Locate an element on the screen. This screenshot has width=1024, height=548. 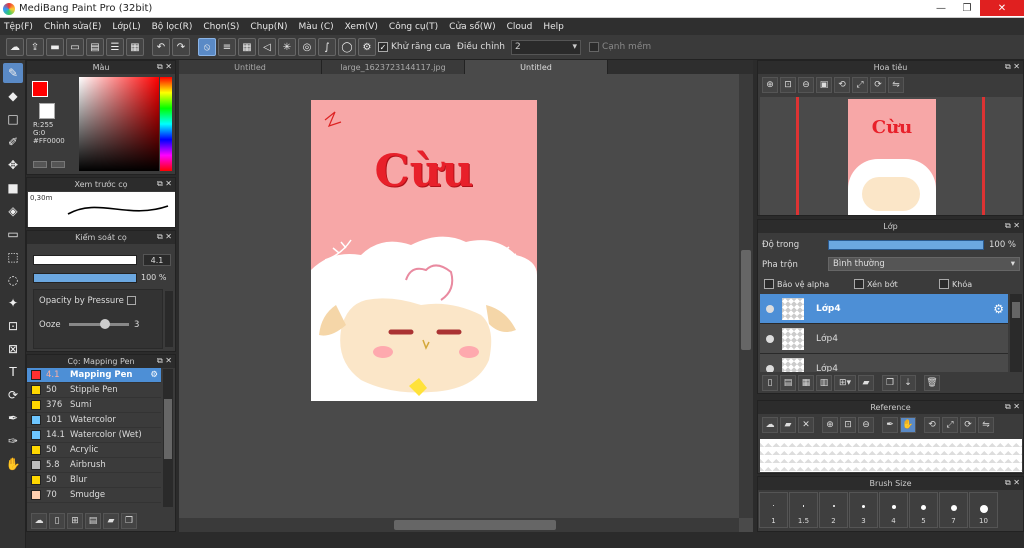
zoom-out-icon: ⊖ is located at coordinates (866, 425).